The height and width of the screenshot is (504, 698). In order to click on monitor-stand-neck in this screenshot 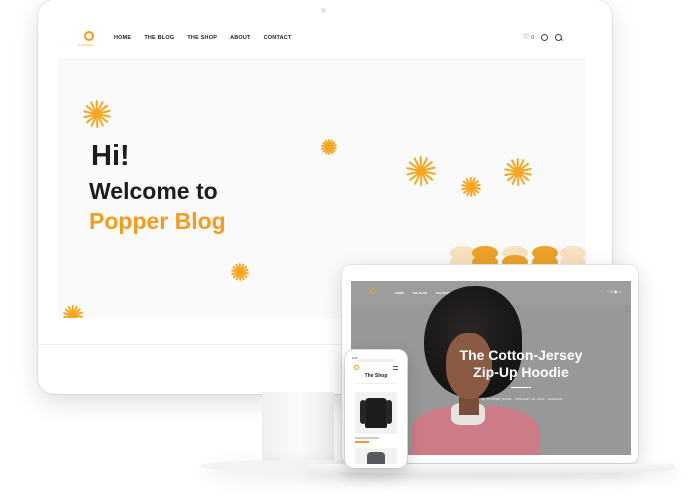, I will do `click(298, 427)`.